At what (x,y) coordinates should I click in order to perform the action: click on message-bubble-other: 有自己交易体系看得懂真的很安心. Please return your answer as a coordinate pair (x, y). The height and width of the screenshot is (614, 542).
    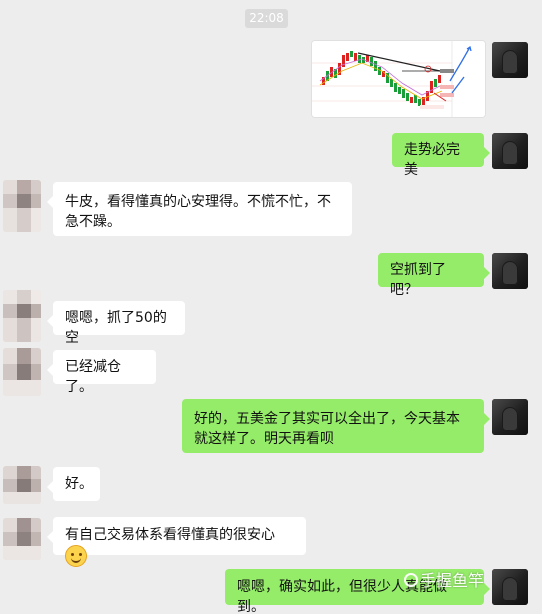
    Looking at the image, I should click on (176, 542).